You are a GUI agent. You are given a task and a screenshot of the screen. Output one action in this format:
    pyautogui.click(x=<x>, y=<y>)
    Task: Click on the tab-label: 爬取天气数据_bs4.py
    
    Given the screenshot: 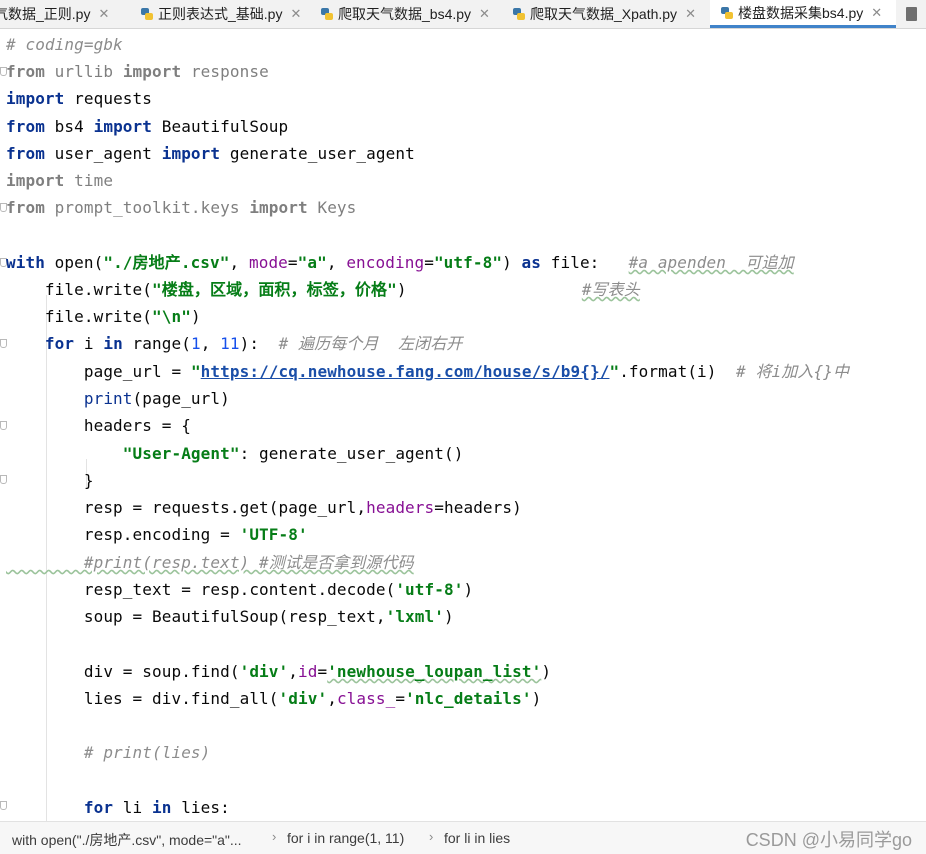 What is the action you would take?
    pyautogui.click(x=405, y=14)
    